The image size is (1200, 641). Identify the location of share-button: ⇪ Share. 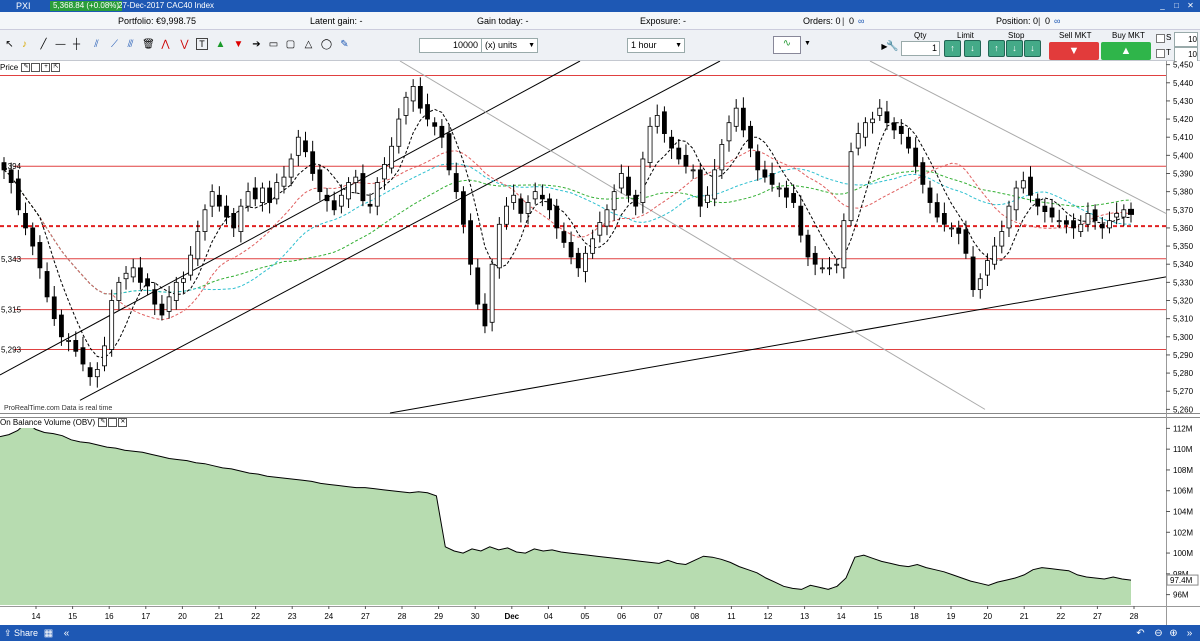
(21, 633).